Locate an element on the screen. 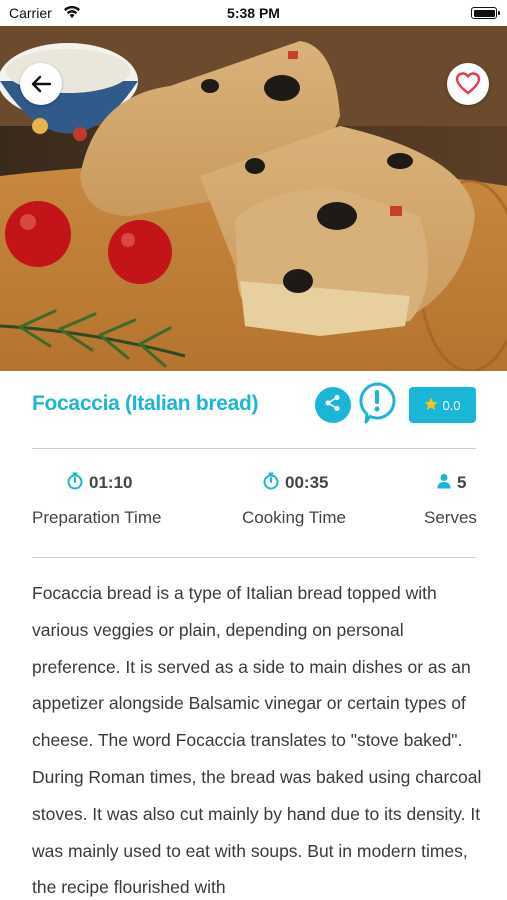 This screenshot has width=507, height=900. report-button is located at coordinates (377, 405).